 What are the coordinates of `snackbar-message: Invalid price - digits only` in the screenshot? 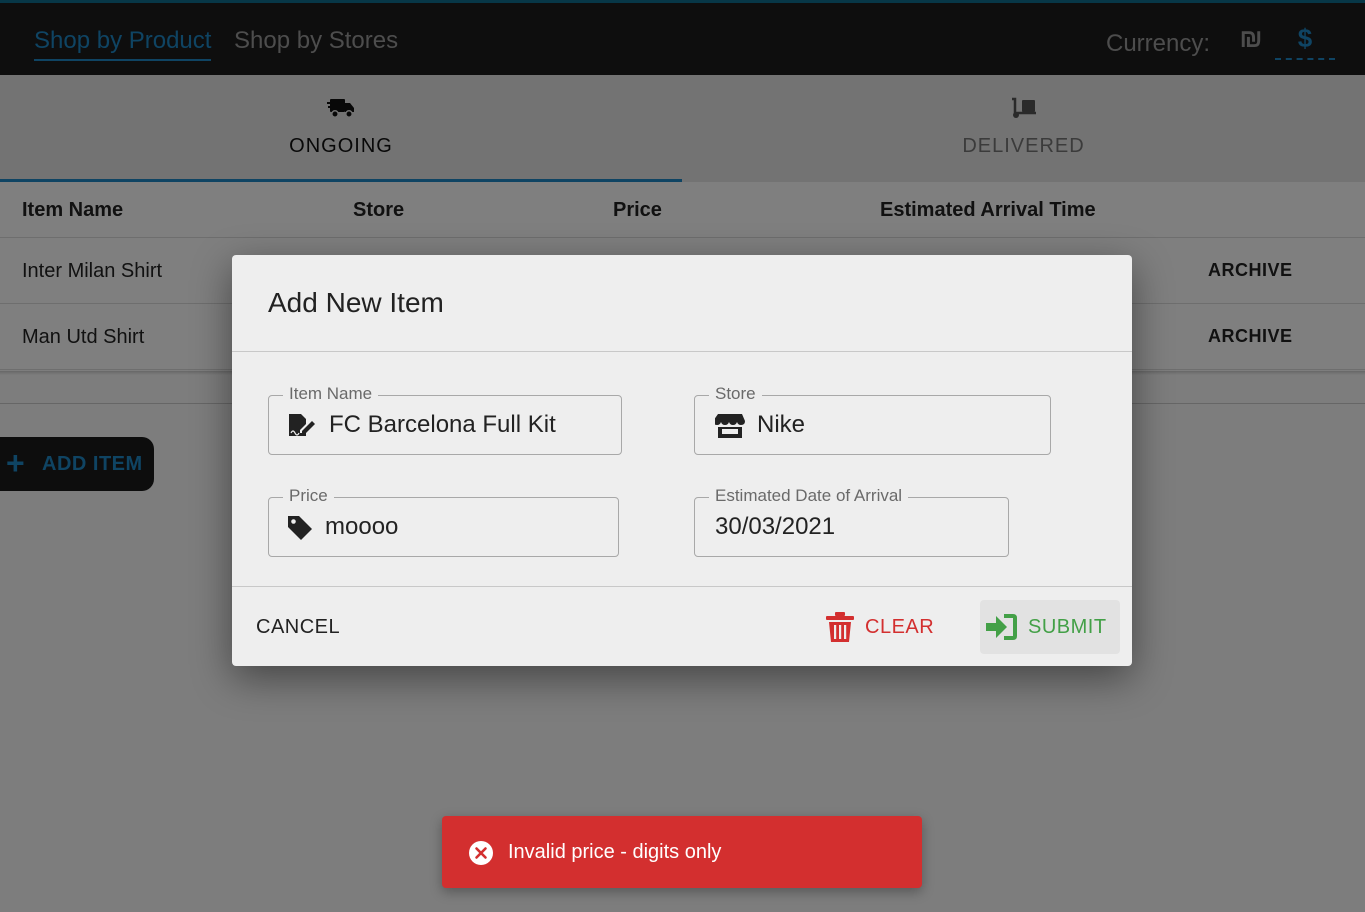 It's located at (615, 852).